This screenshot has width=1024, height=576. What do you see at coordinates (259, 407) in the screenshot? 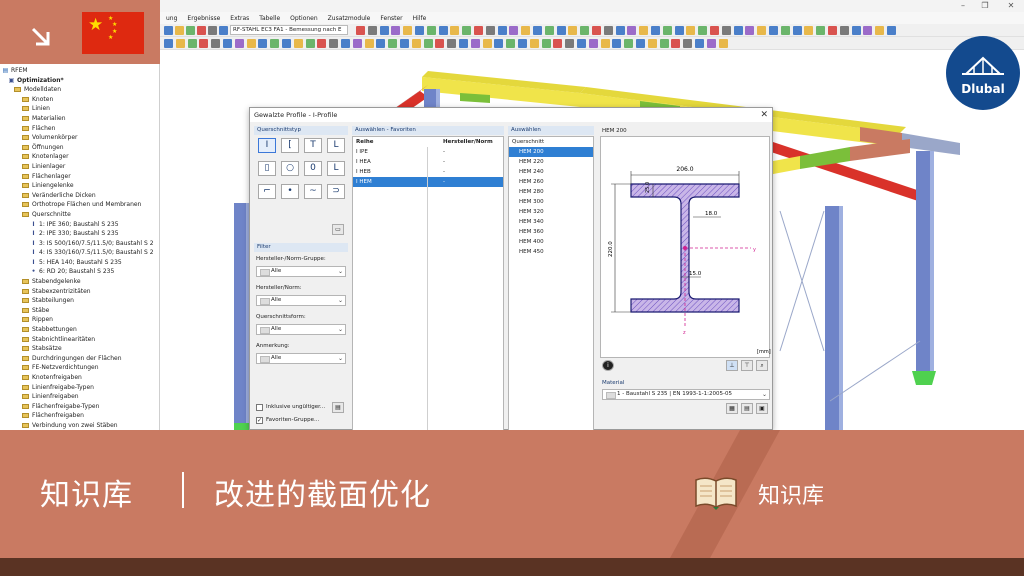
I see `include-invalid-checkbox` at bounding box center [259, 407].